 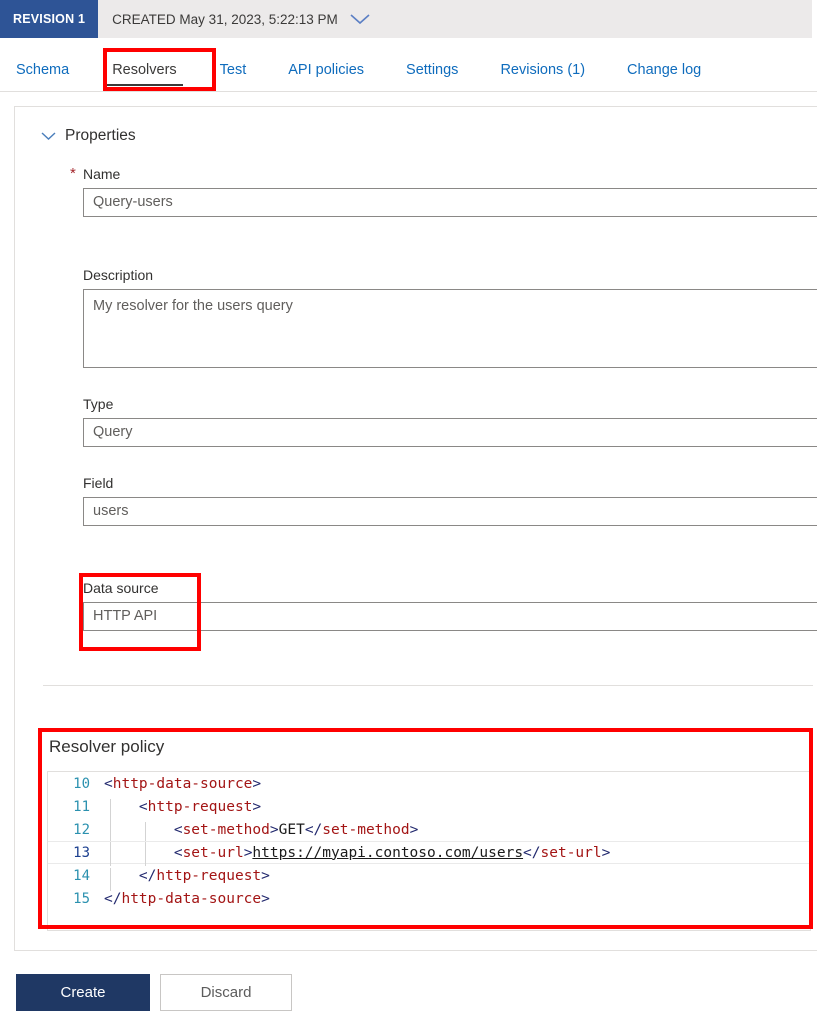 I want to click on tab-test: Test, so click(x=233, y=76).